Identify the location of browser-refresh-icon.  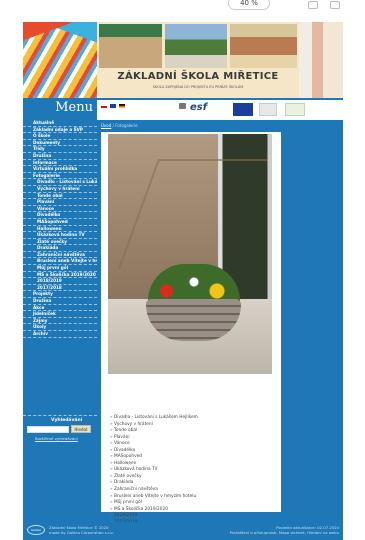
(313, 5).